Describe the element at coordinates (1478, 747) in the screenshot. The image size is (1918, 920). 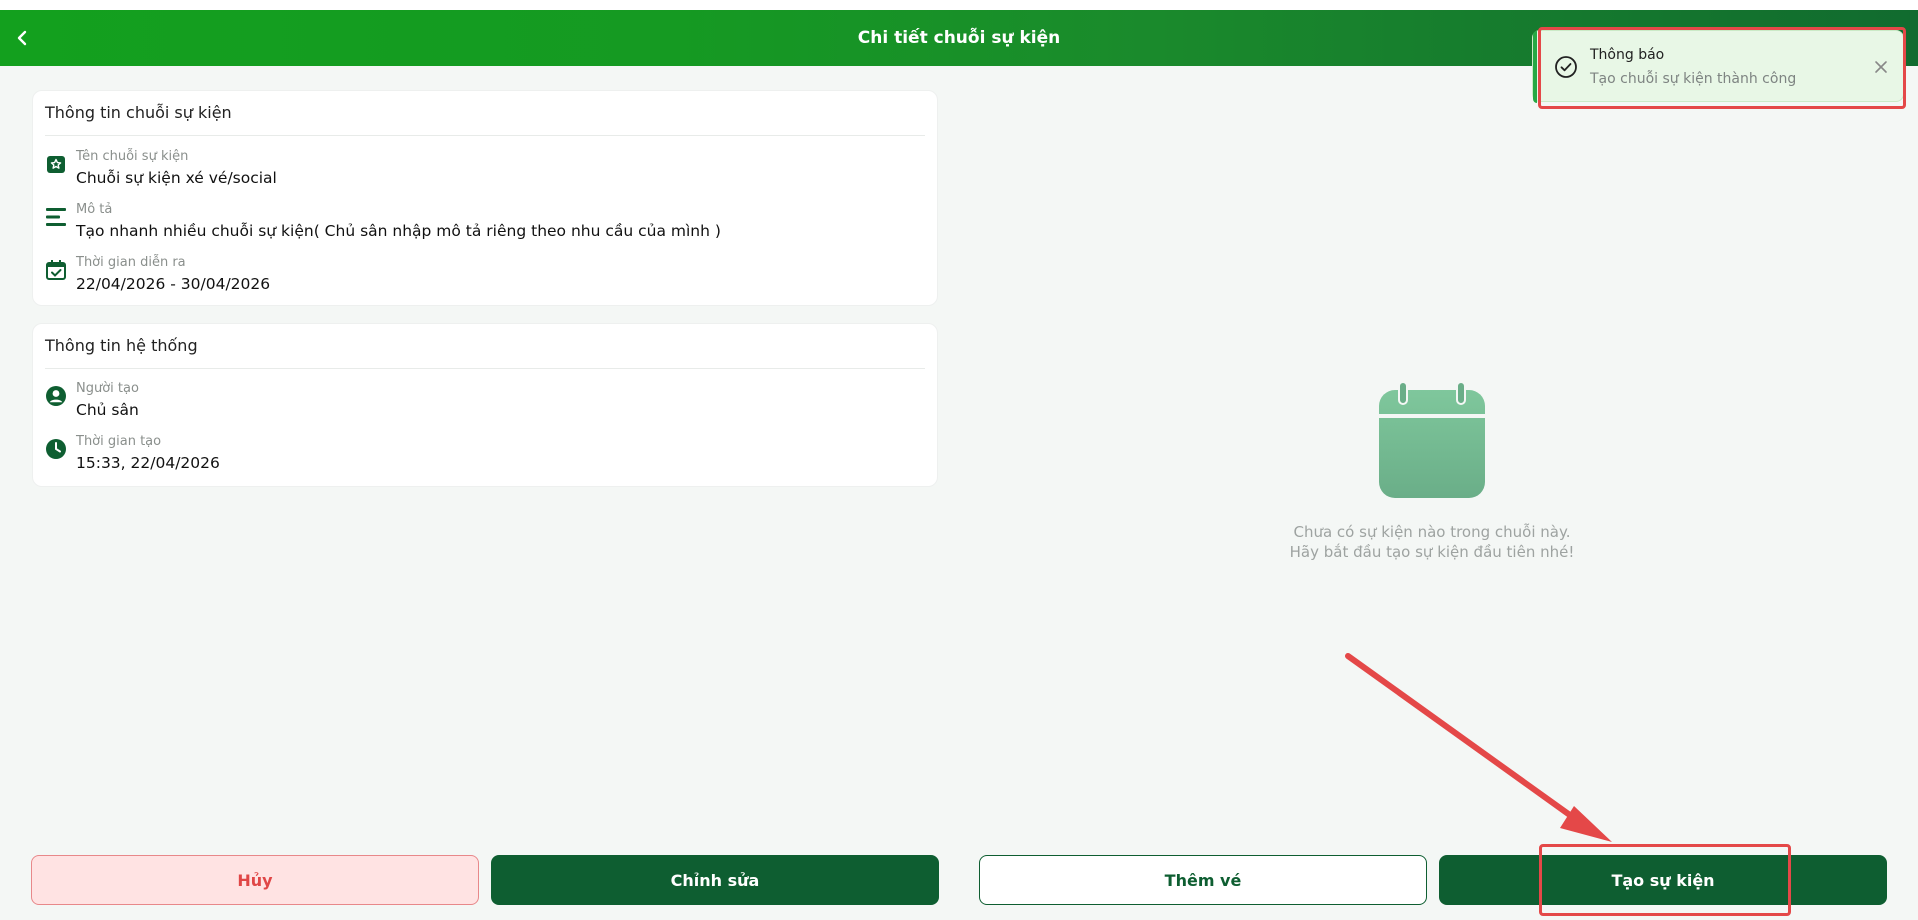
I see `annotation-arrow` at that location.